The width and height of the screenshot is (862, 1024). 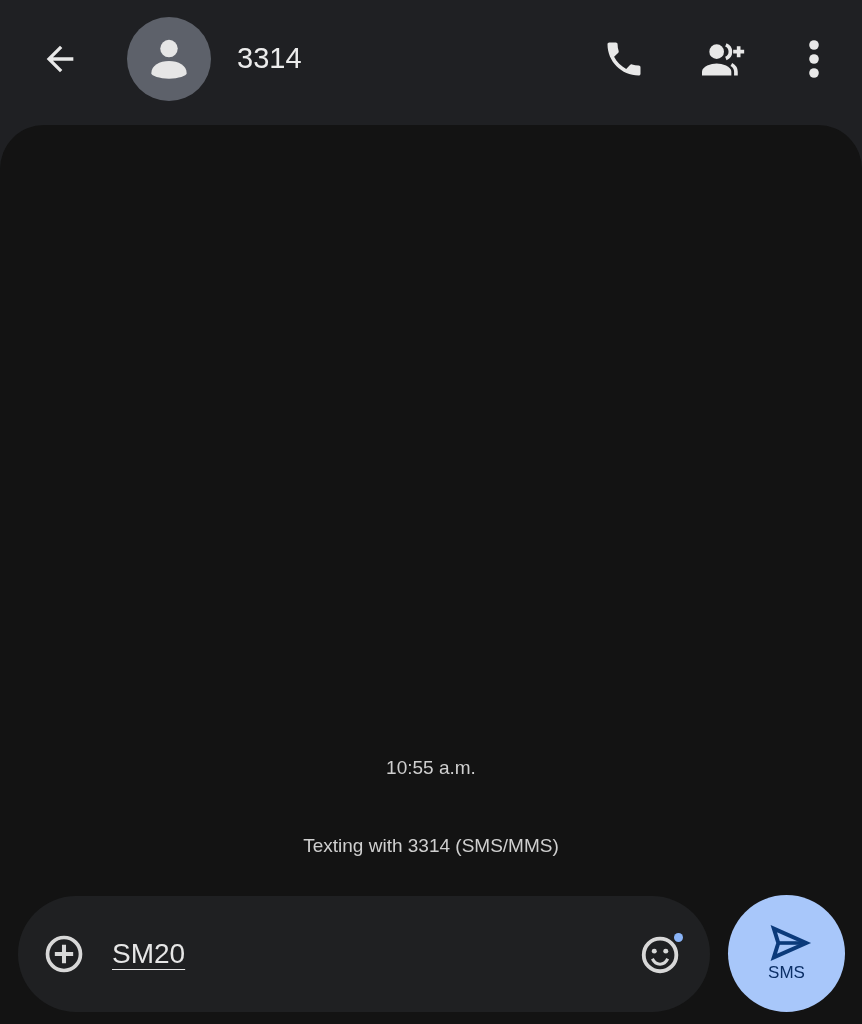 What do you see at coordinates (362, 953) in the screenshot?
I see `message-input-field: SM20` at bounding box center [362, 953].